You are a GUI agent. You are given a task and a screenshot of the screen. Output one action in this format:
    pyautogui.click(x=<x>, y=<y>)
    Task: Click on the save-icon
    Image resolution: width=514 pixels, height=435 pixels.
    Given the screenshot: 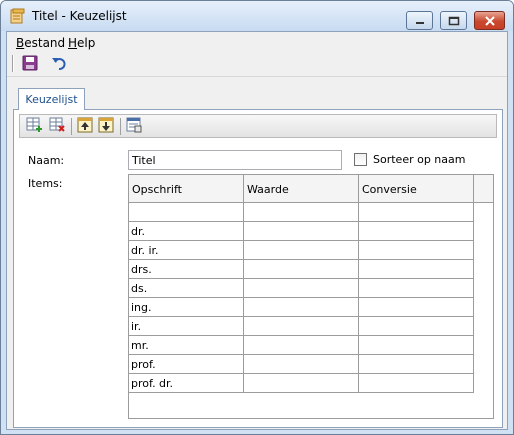 What is the action you would take?
    pyautogui.click(x=30, y=64)
    